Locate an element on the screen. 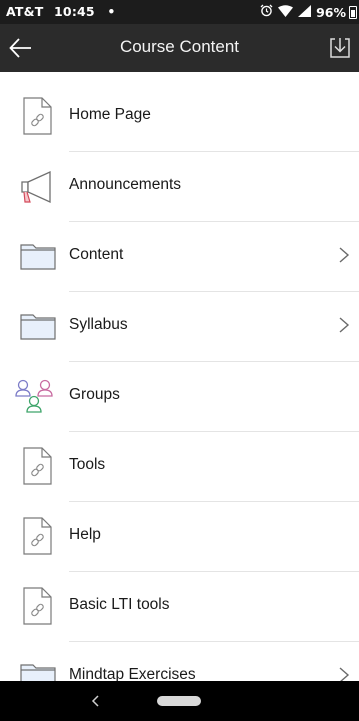 The width and height of the screenshot is (359, 721). list-item-label: Home Page is located at coordinates (110, 114).